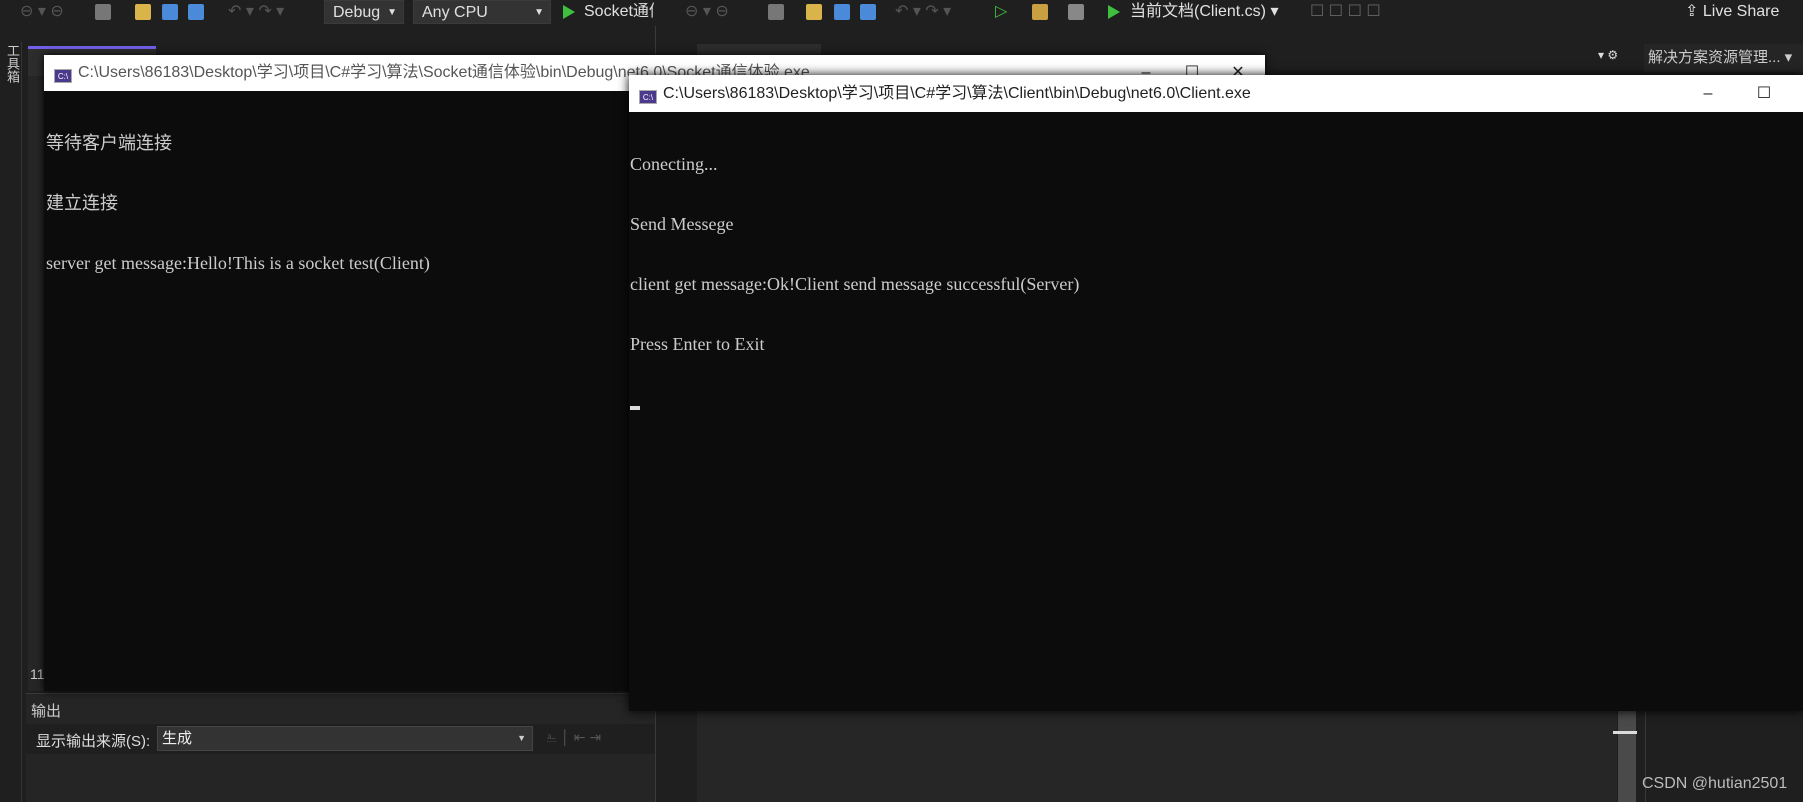 Image resolution: width=1803 pixels, height=802 pixels. What do you see at coordinates (635, 408) in the screenshot?
I see `text-cursor` at bounding box center [635, 408].